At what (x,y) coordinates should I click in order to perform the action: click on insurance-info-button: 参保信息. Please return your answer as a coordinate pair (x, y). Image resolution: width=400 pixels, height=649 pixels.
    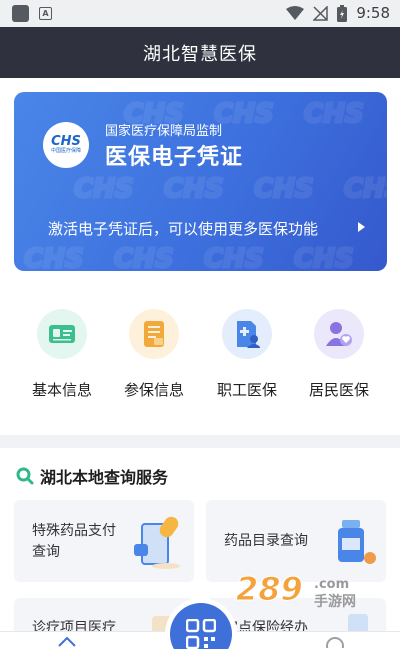
    Looking at the image, I should click on (154, 354).